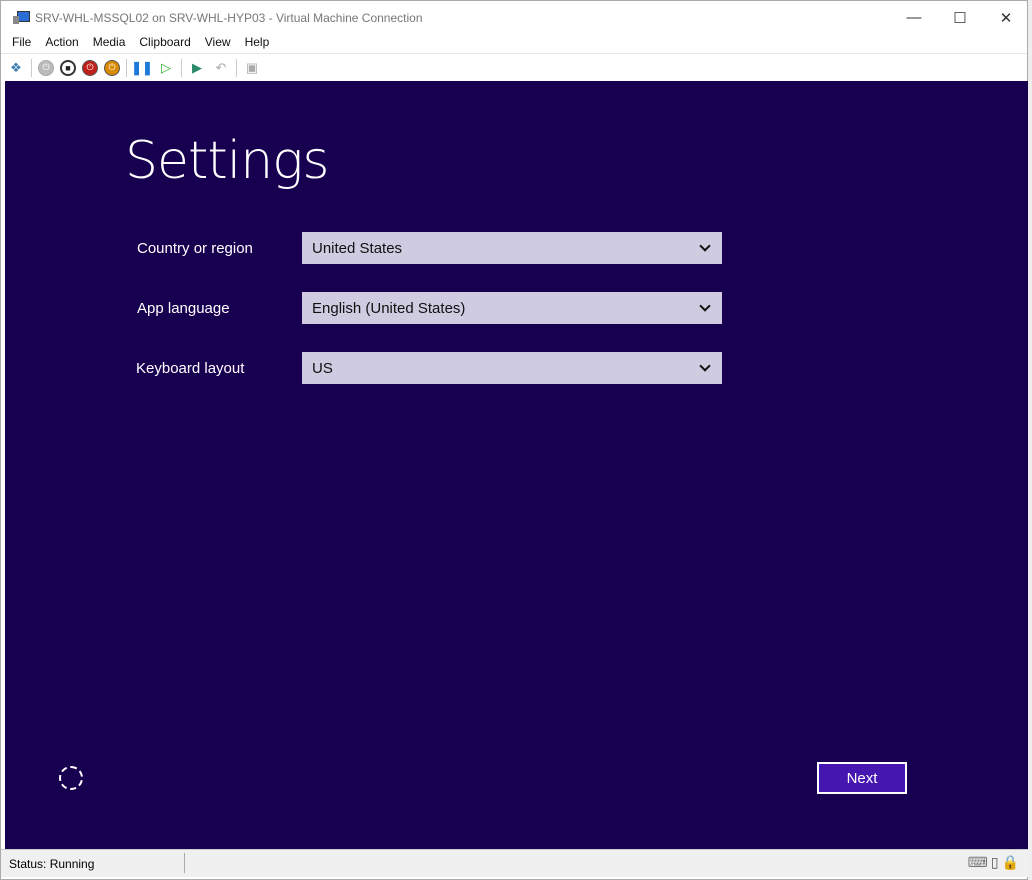 The width and height of the screenshot is (1032, 880). I want to click on checkpoint-icon: ▶, so click(197, 68).